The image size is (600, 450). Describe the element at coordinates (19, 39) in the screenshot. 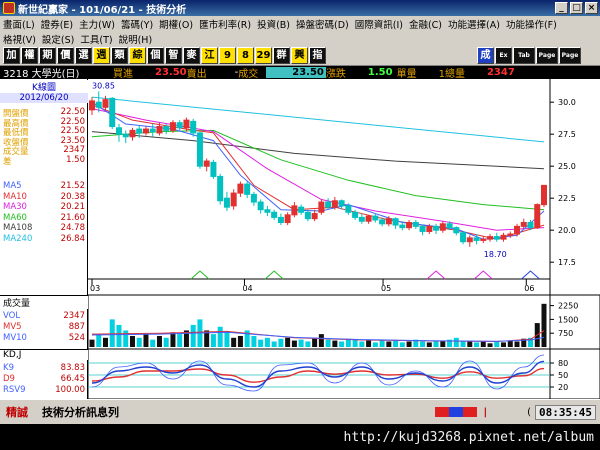

I see `menu-item: 格視(V)` at that location.